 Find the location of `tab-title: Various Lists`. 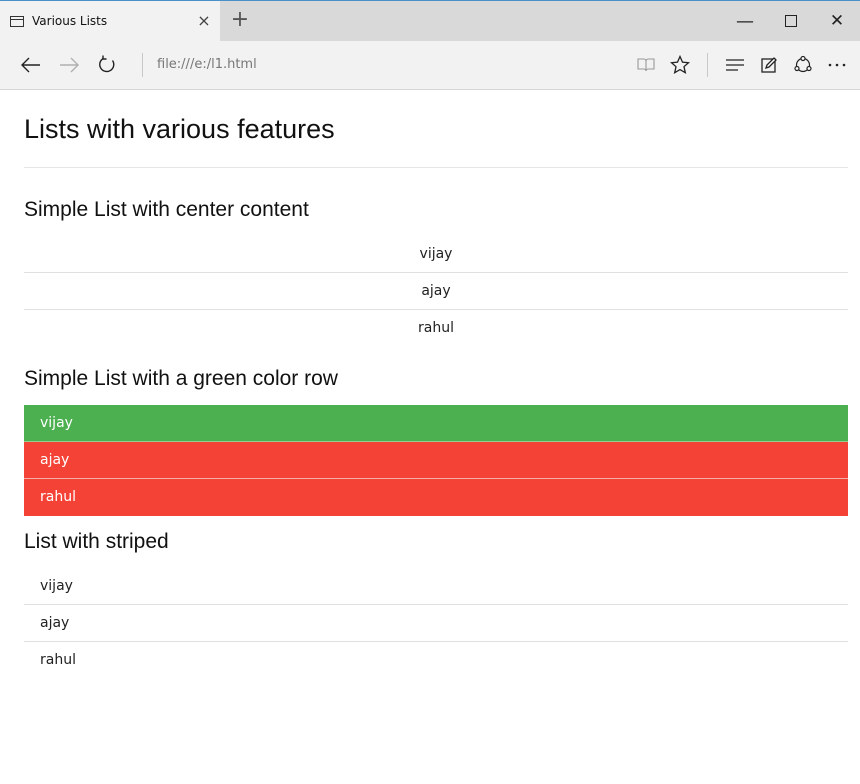

tab-title: Various Lists is located at coordinates (70, 21).